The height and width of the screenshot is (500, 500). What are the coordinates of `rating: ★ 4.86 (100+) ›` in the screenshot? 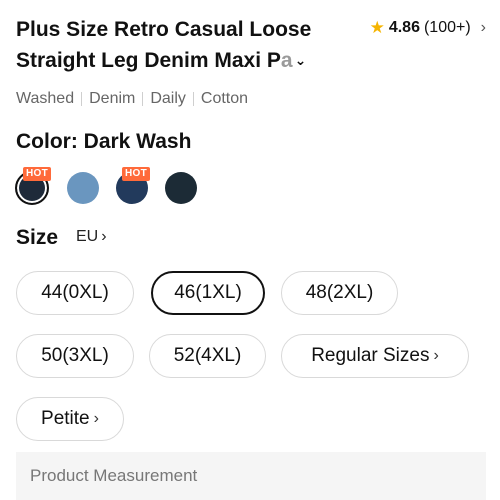 It's located at (428, 28).